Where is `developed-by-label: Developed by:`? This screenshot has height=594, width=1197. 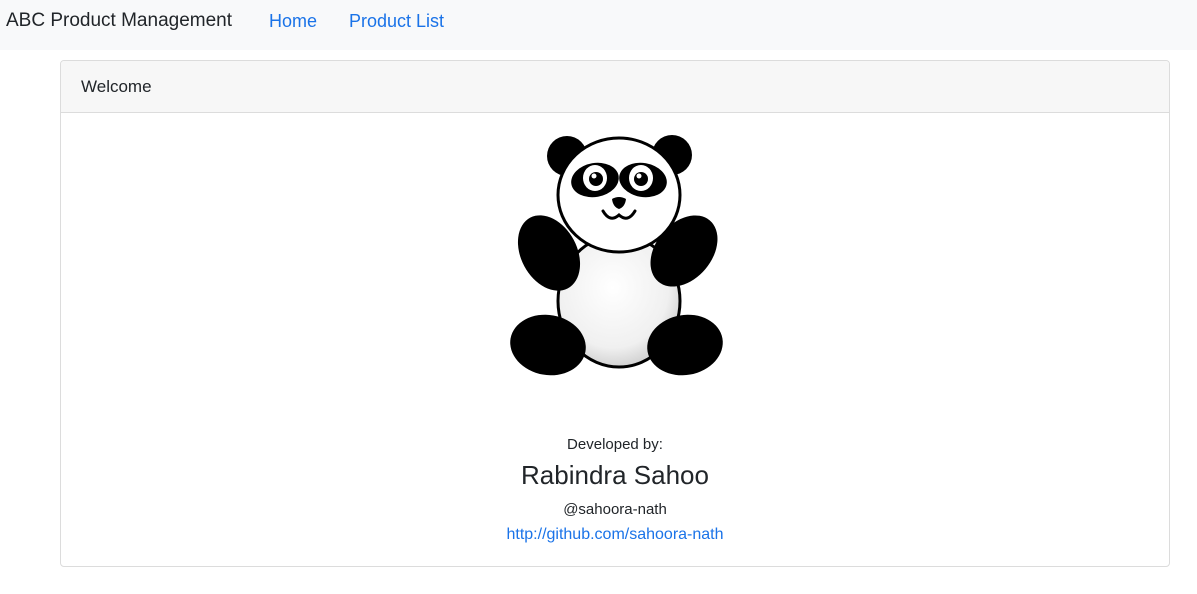
developed-by-label: Developed by: is located at coordinates (615, 444).